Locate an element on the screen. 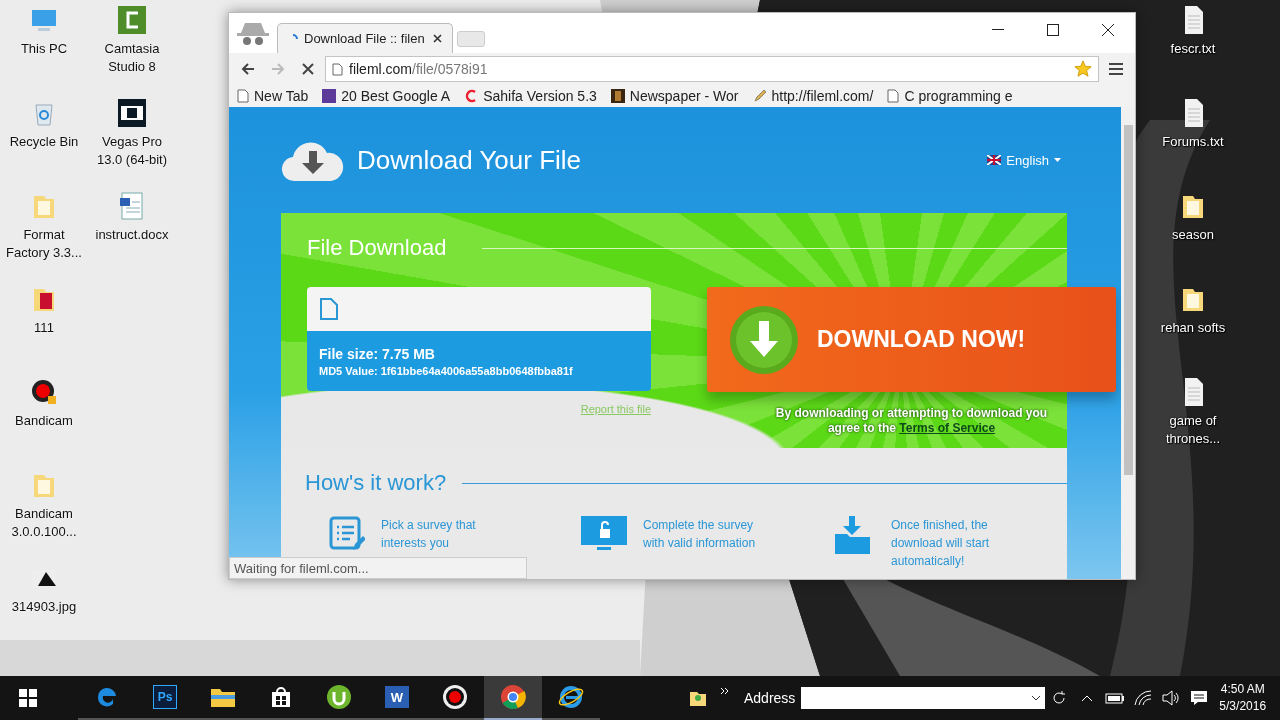 The width and height of the screenshot is (1280, 720). taskbar-app-button: Ps is located at coordinates (165, 698).